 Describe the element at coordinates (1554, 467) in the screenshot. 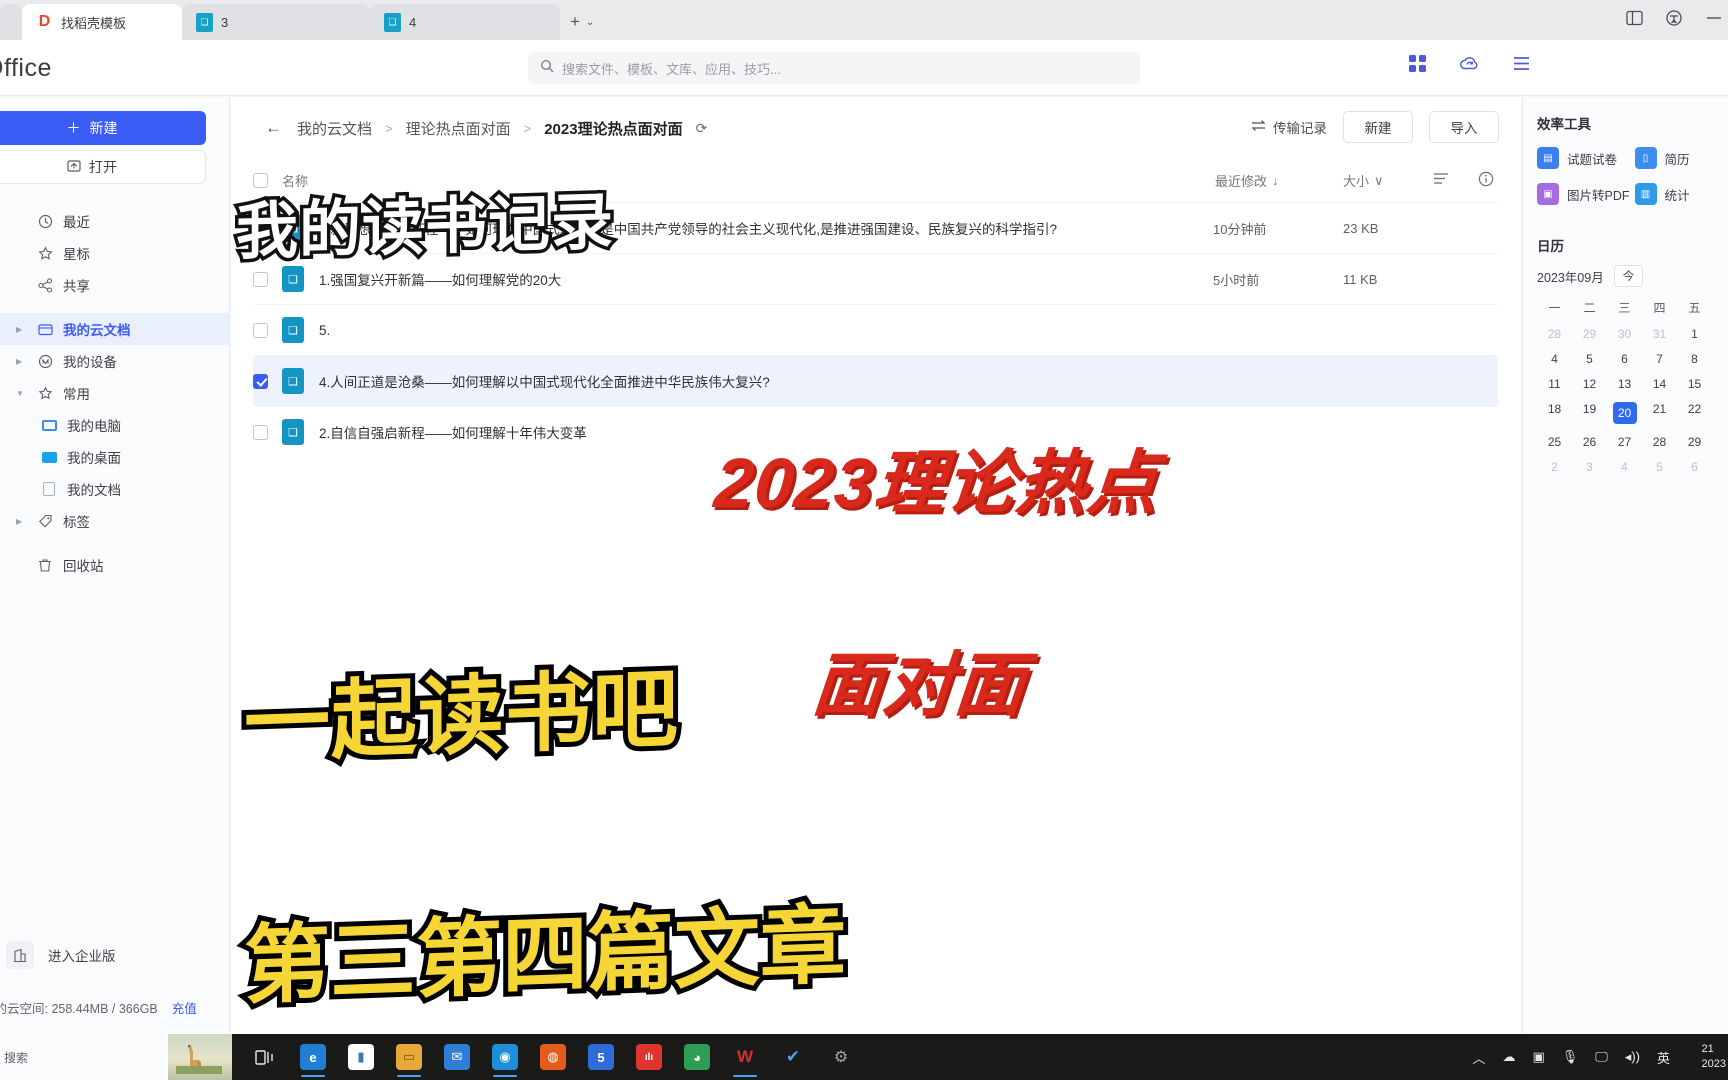

I see `calendar-day: 2` at that location.